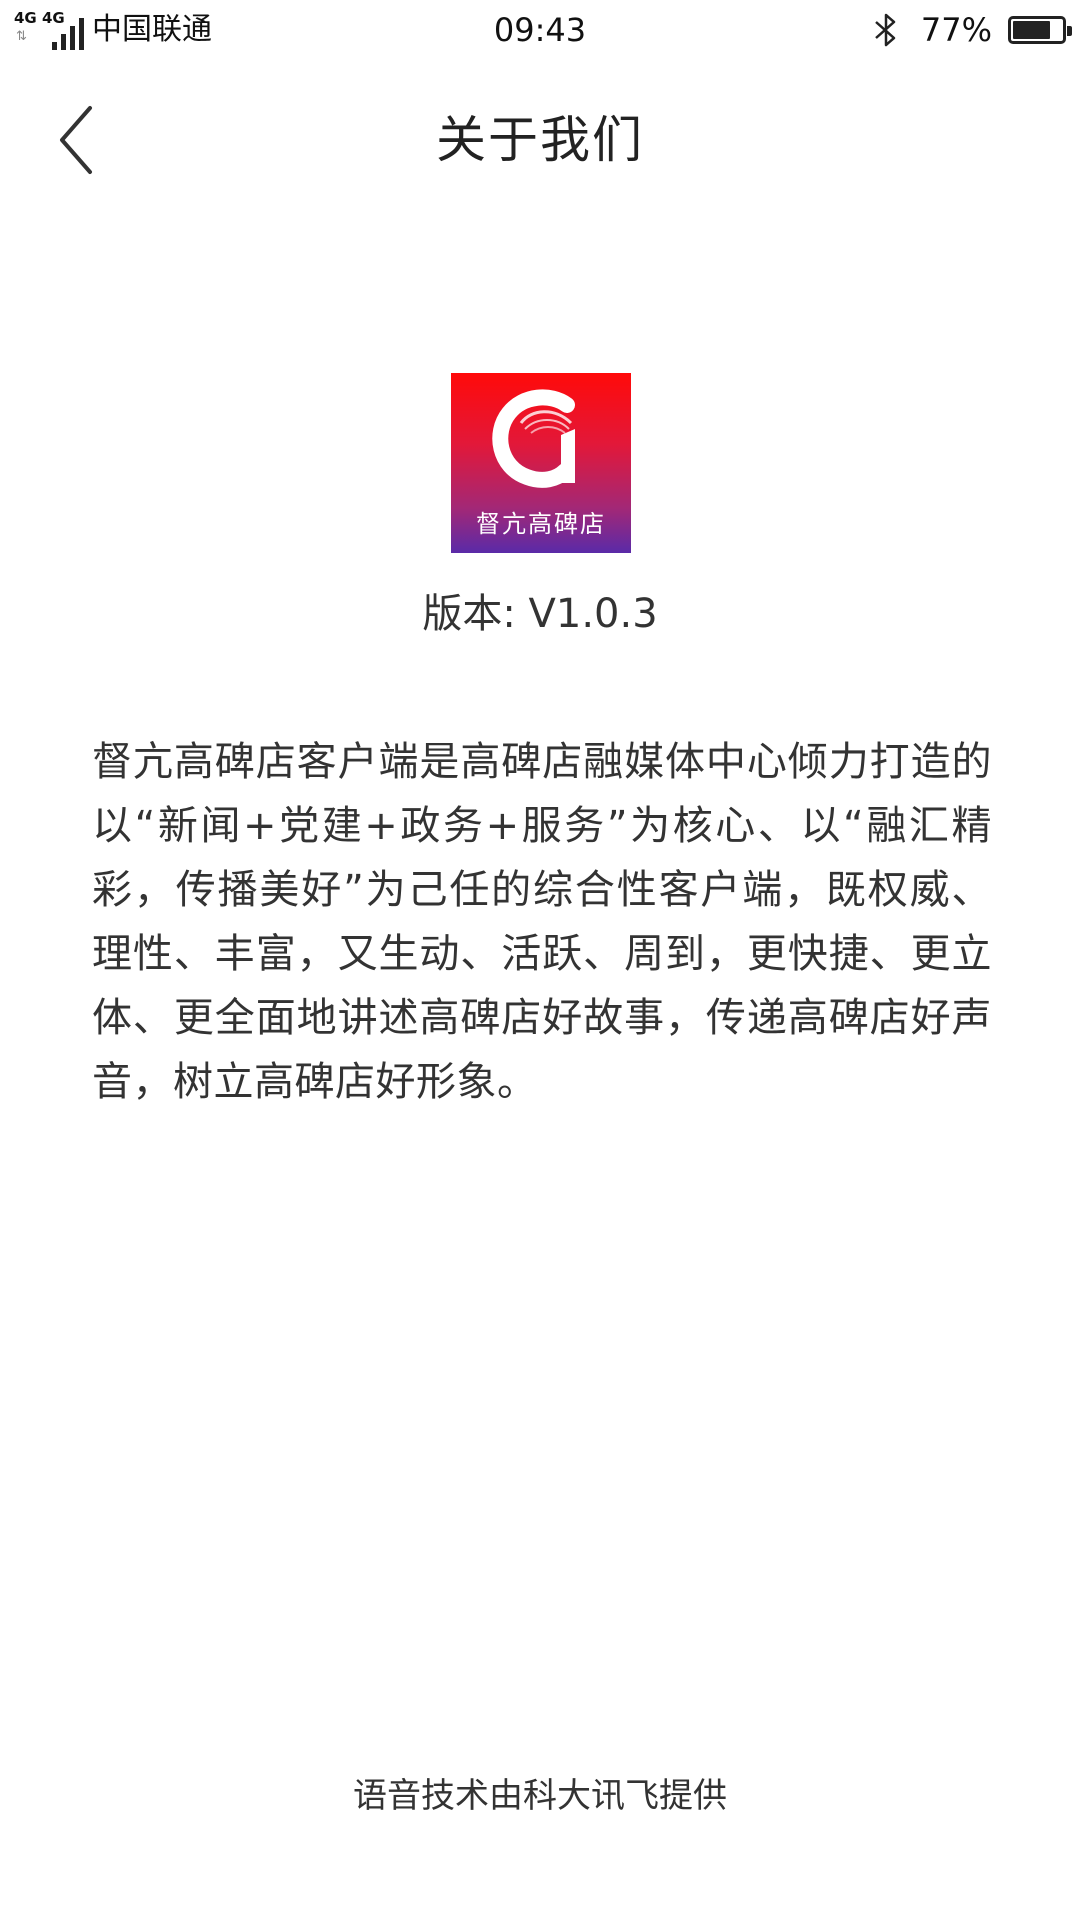 Image resolution: width=1080 pixels, height=1920 pixels. I want to click on status-bar: 4G 4G ⇅ 中国联通 09:43 77%, so click(540, 30).